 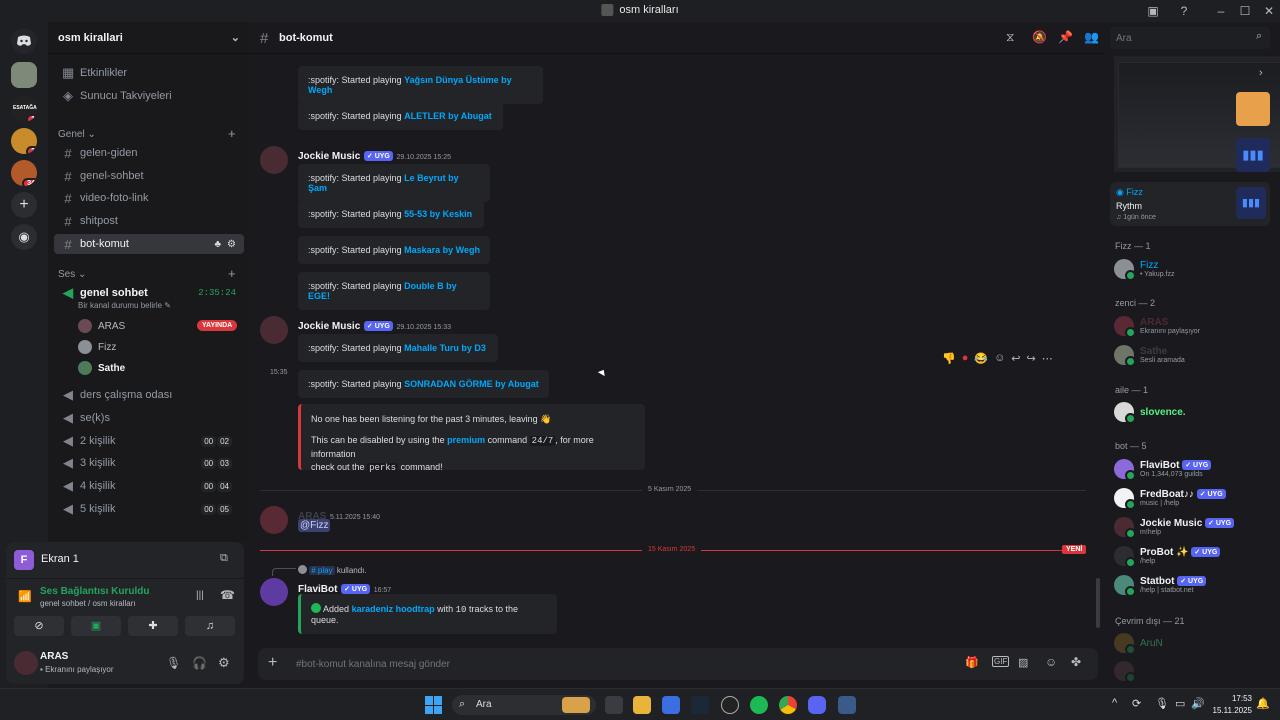 What do you see at coordinates (77, 134) in the screenshot?
I see `category-general: Genel ⌄` at bounding box center [77, 134].